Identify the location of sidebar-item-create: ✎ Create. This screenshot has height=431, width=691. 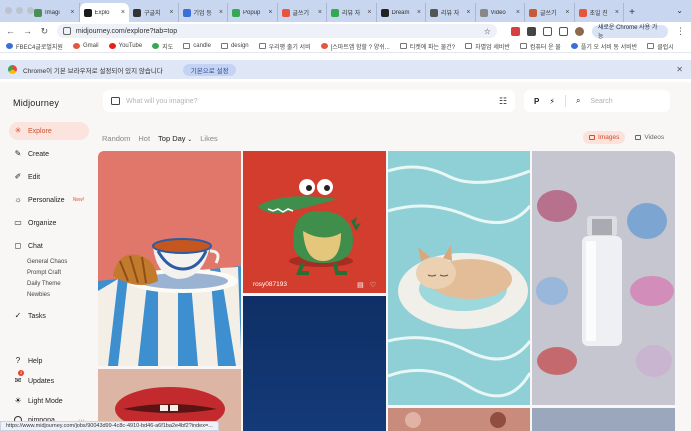
(49, 154).